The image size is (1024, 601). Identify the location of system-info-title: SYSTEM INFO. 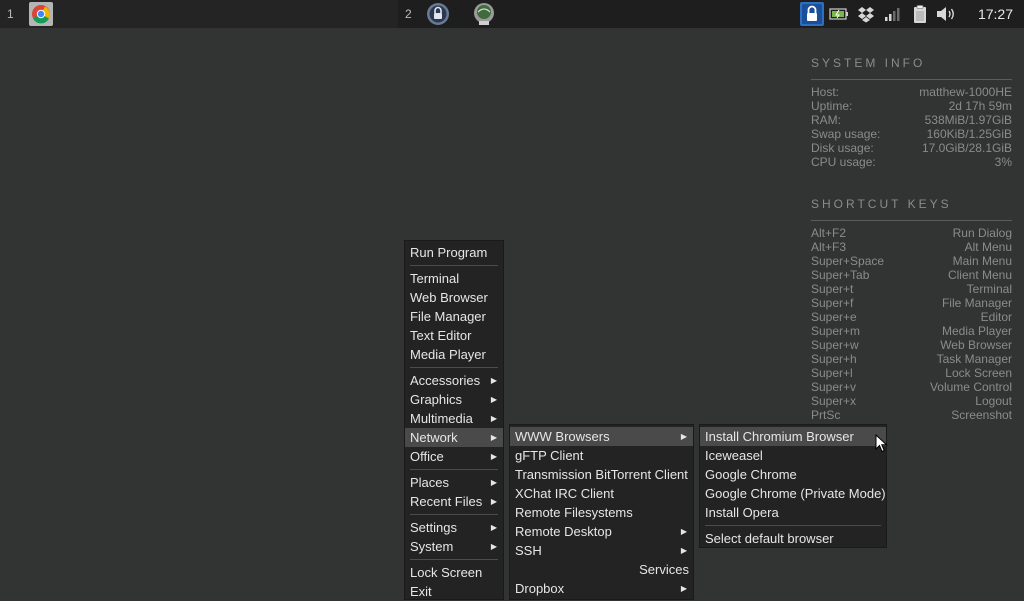
(911, 68).